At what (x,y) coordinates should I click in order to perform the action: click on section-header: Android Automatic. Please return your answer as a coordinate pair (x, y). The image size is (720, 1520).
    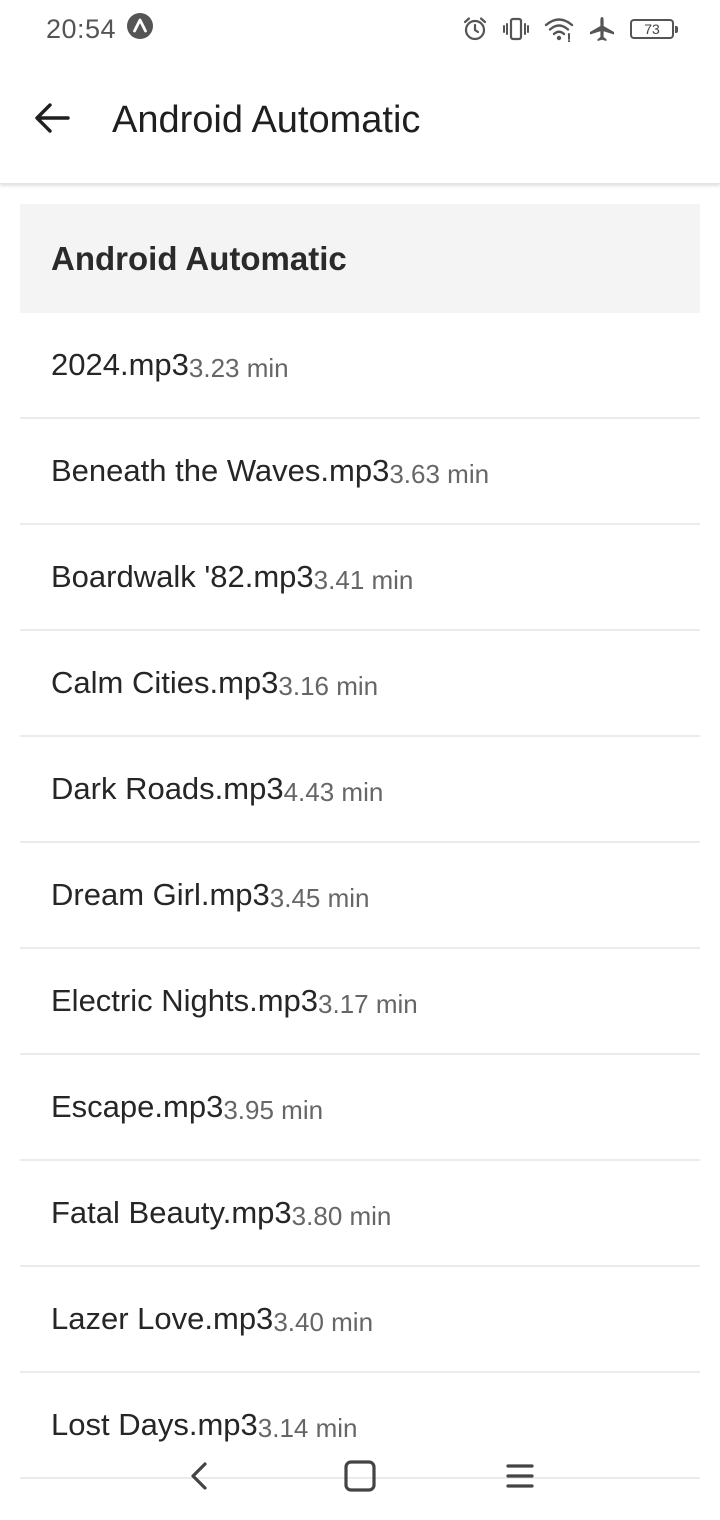
    Looking at the image, I should click on (360, 258).